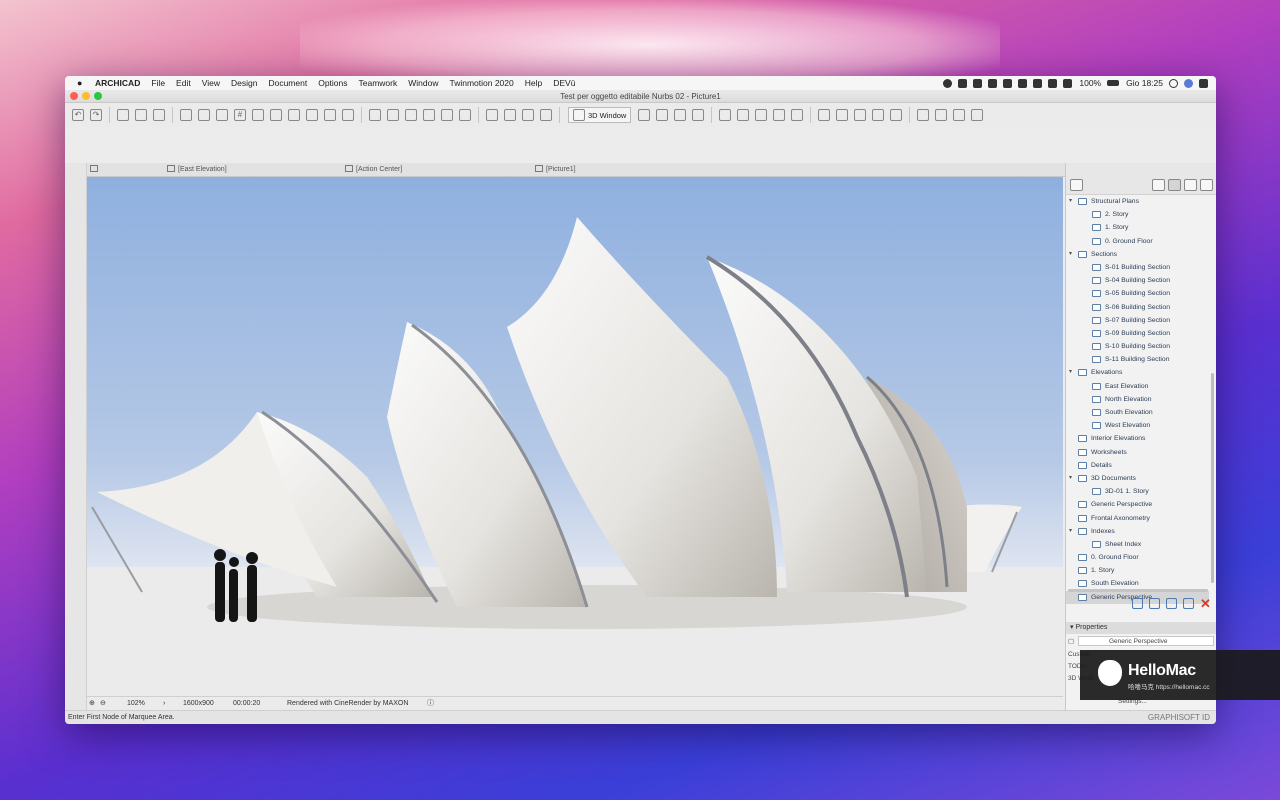 Image resolution: width=1280 pixels, height=800 pixels. Describe the element at coordinates (96, 115) in the screenshot. I see `redo-icon: ↷` at that location.